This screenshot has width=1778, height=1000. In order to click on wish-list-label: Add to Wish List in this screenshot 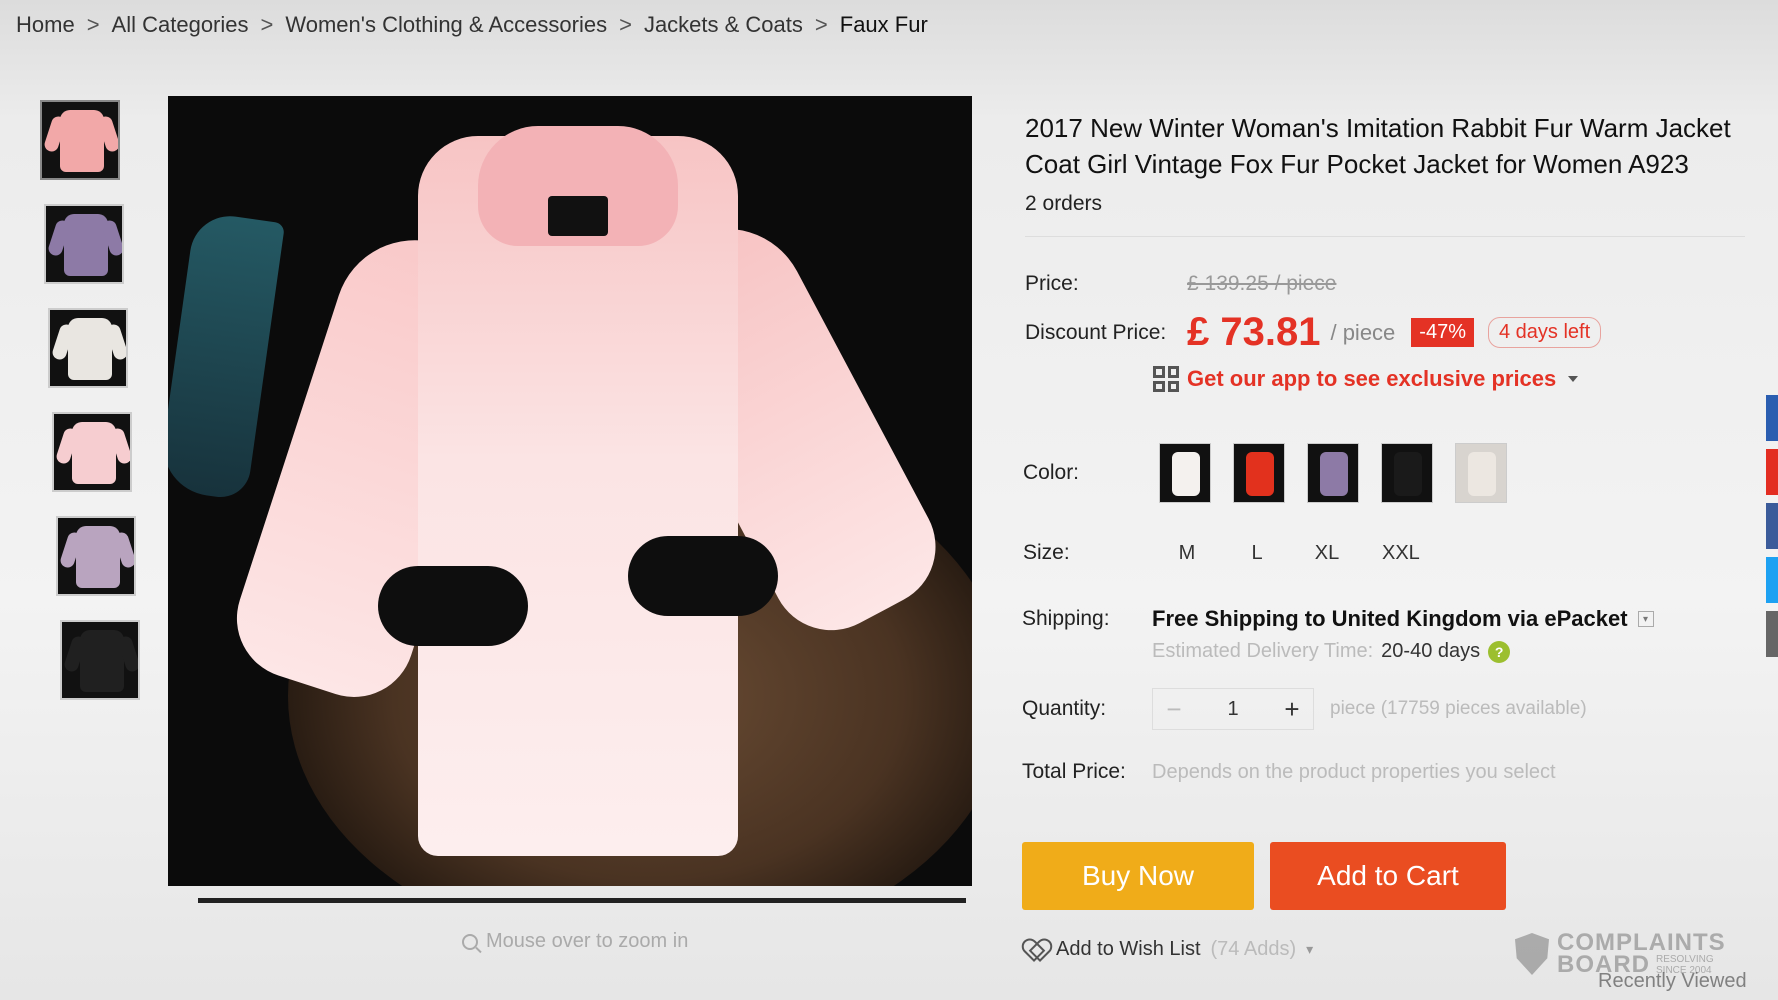, I will do `click(1128, 949)`.